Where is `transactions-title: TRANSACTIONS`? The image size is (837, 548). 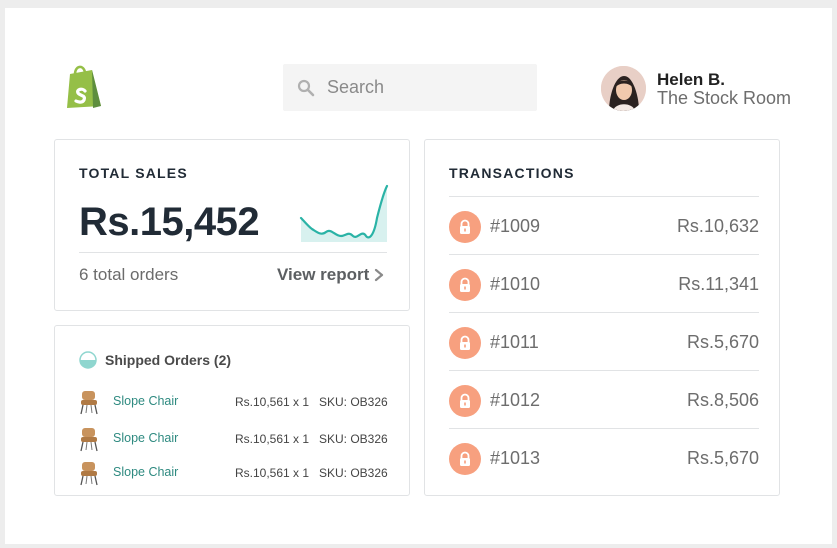
transactions-title: TRANSACTIONS is located at coordinates (512, 173).